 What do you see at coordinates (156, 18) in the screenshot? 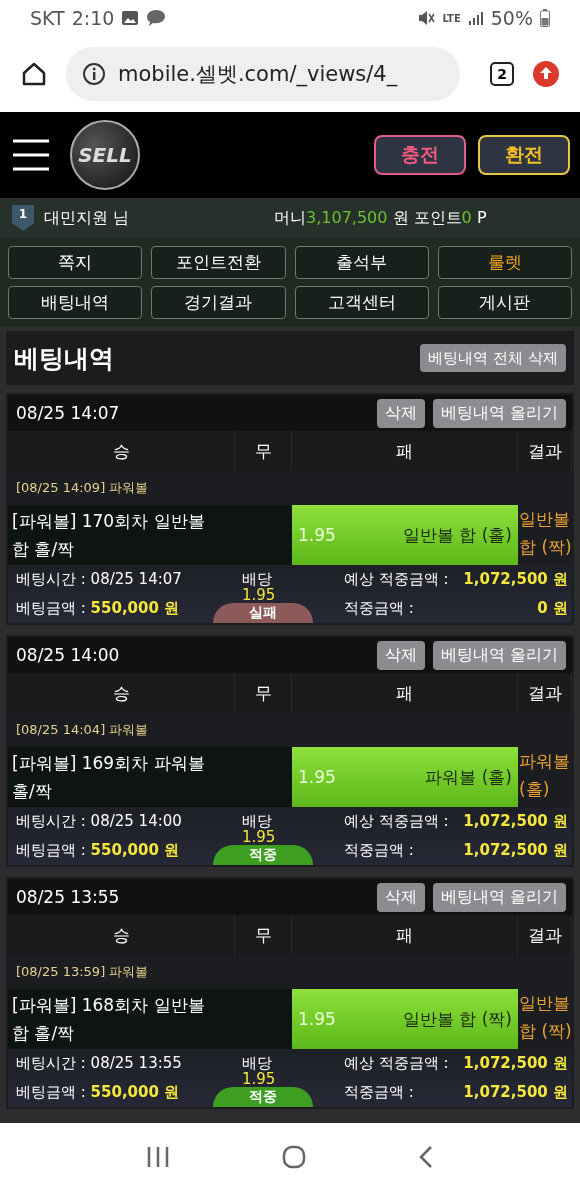
I see `chat-bubble-icon` at bounding box center [156, 18].